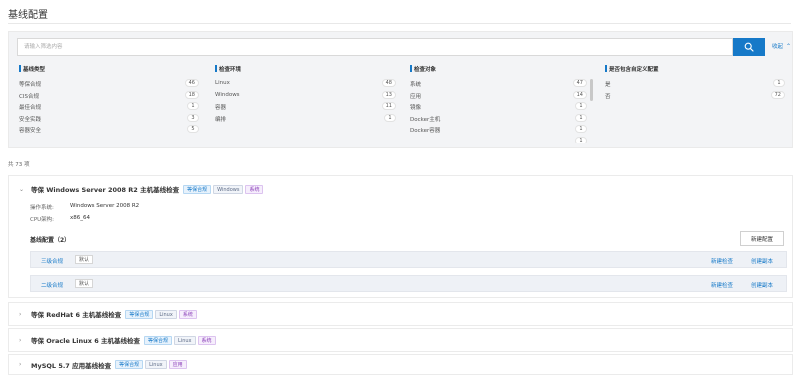 This screenshot has height=375, width=799. What do you see at coordinates (498, 139) in the screenshot?
I see `facet-item: 1` at bounding box center [498, 139].